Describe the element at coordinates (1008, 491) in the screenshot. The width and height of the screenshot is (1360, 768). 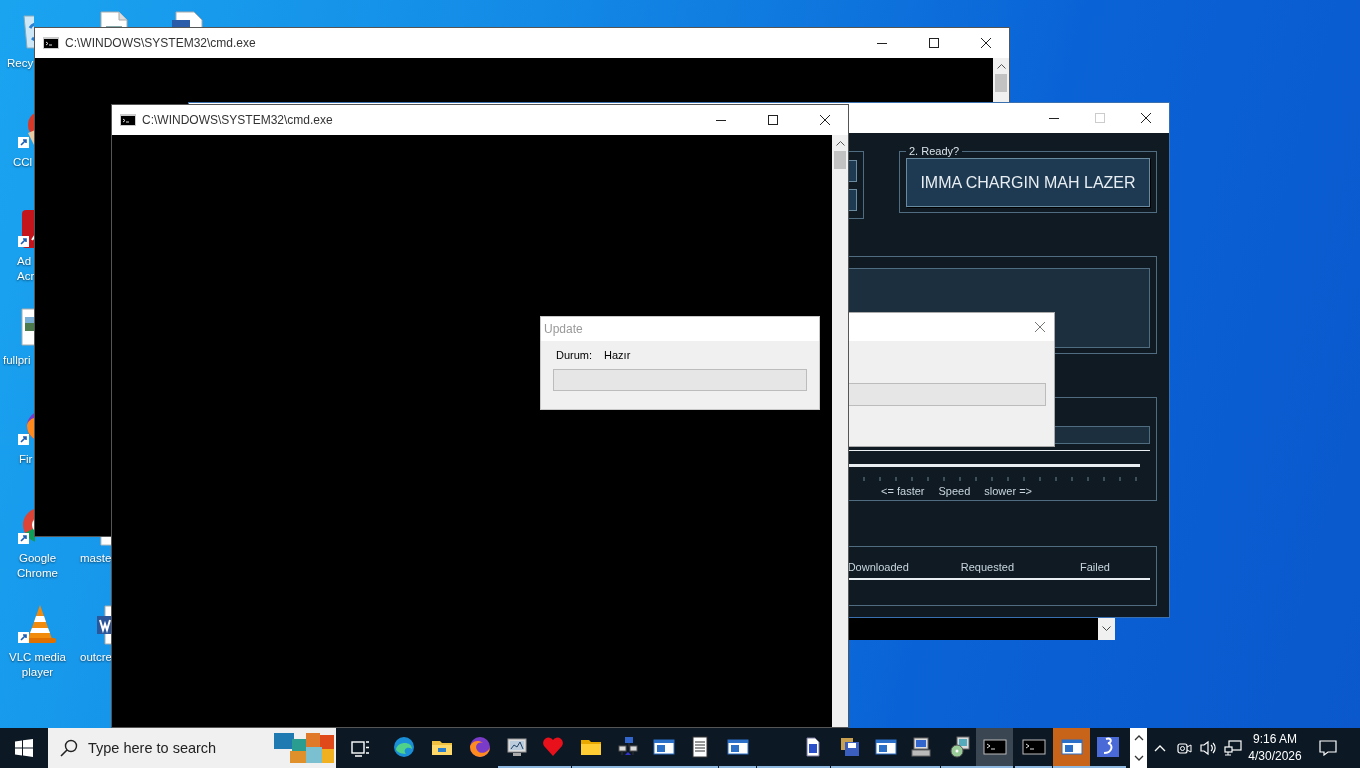
I see `speed-label: slower =>` at that location.